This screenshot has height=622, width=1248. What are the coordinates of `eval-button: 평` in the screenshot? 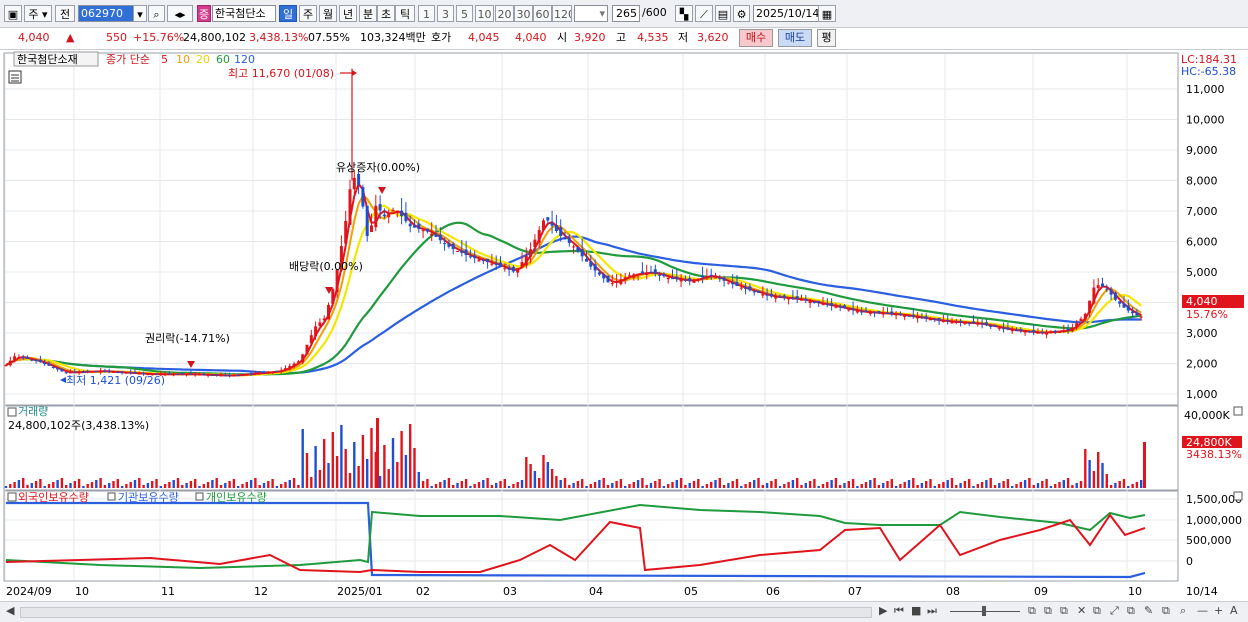 It's located at (826, 38).